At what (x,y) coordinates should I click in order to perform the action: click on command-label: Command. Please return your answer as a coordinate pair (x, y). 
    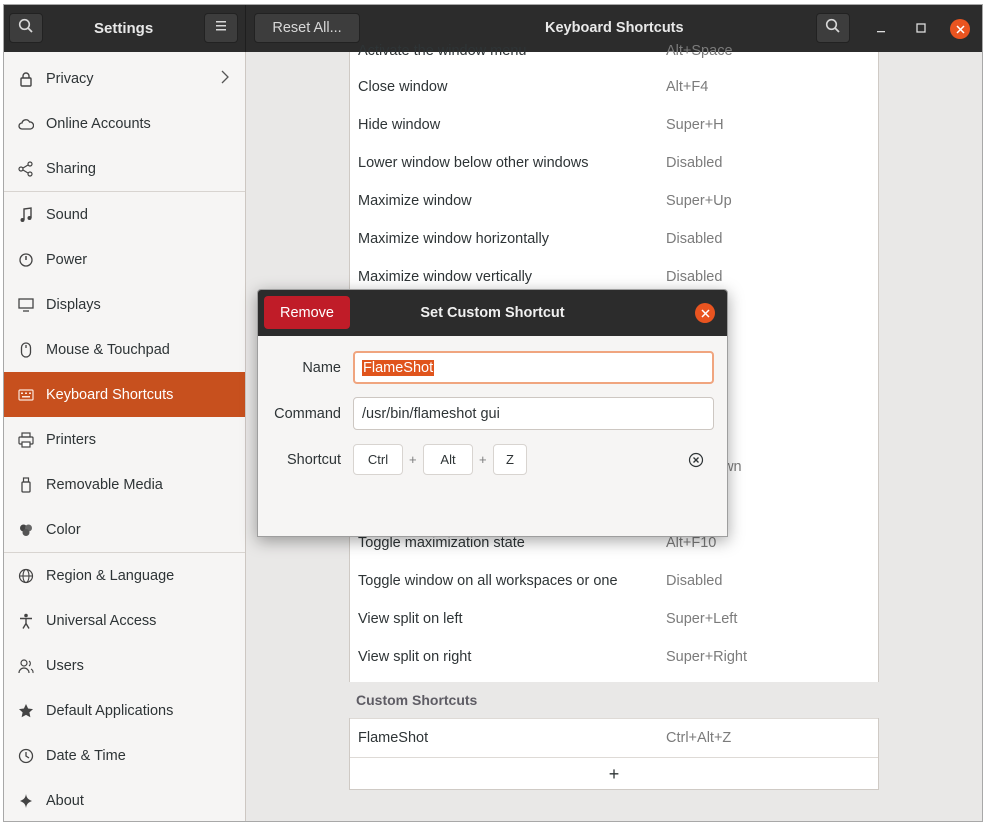
    Looking at the image, I should click on (307, 414).